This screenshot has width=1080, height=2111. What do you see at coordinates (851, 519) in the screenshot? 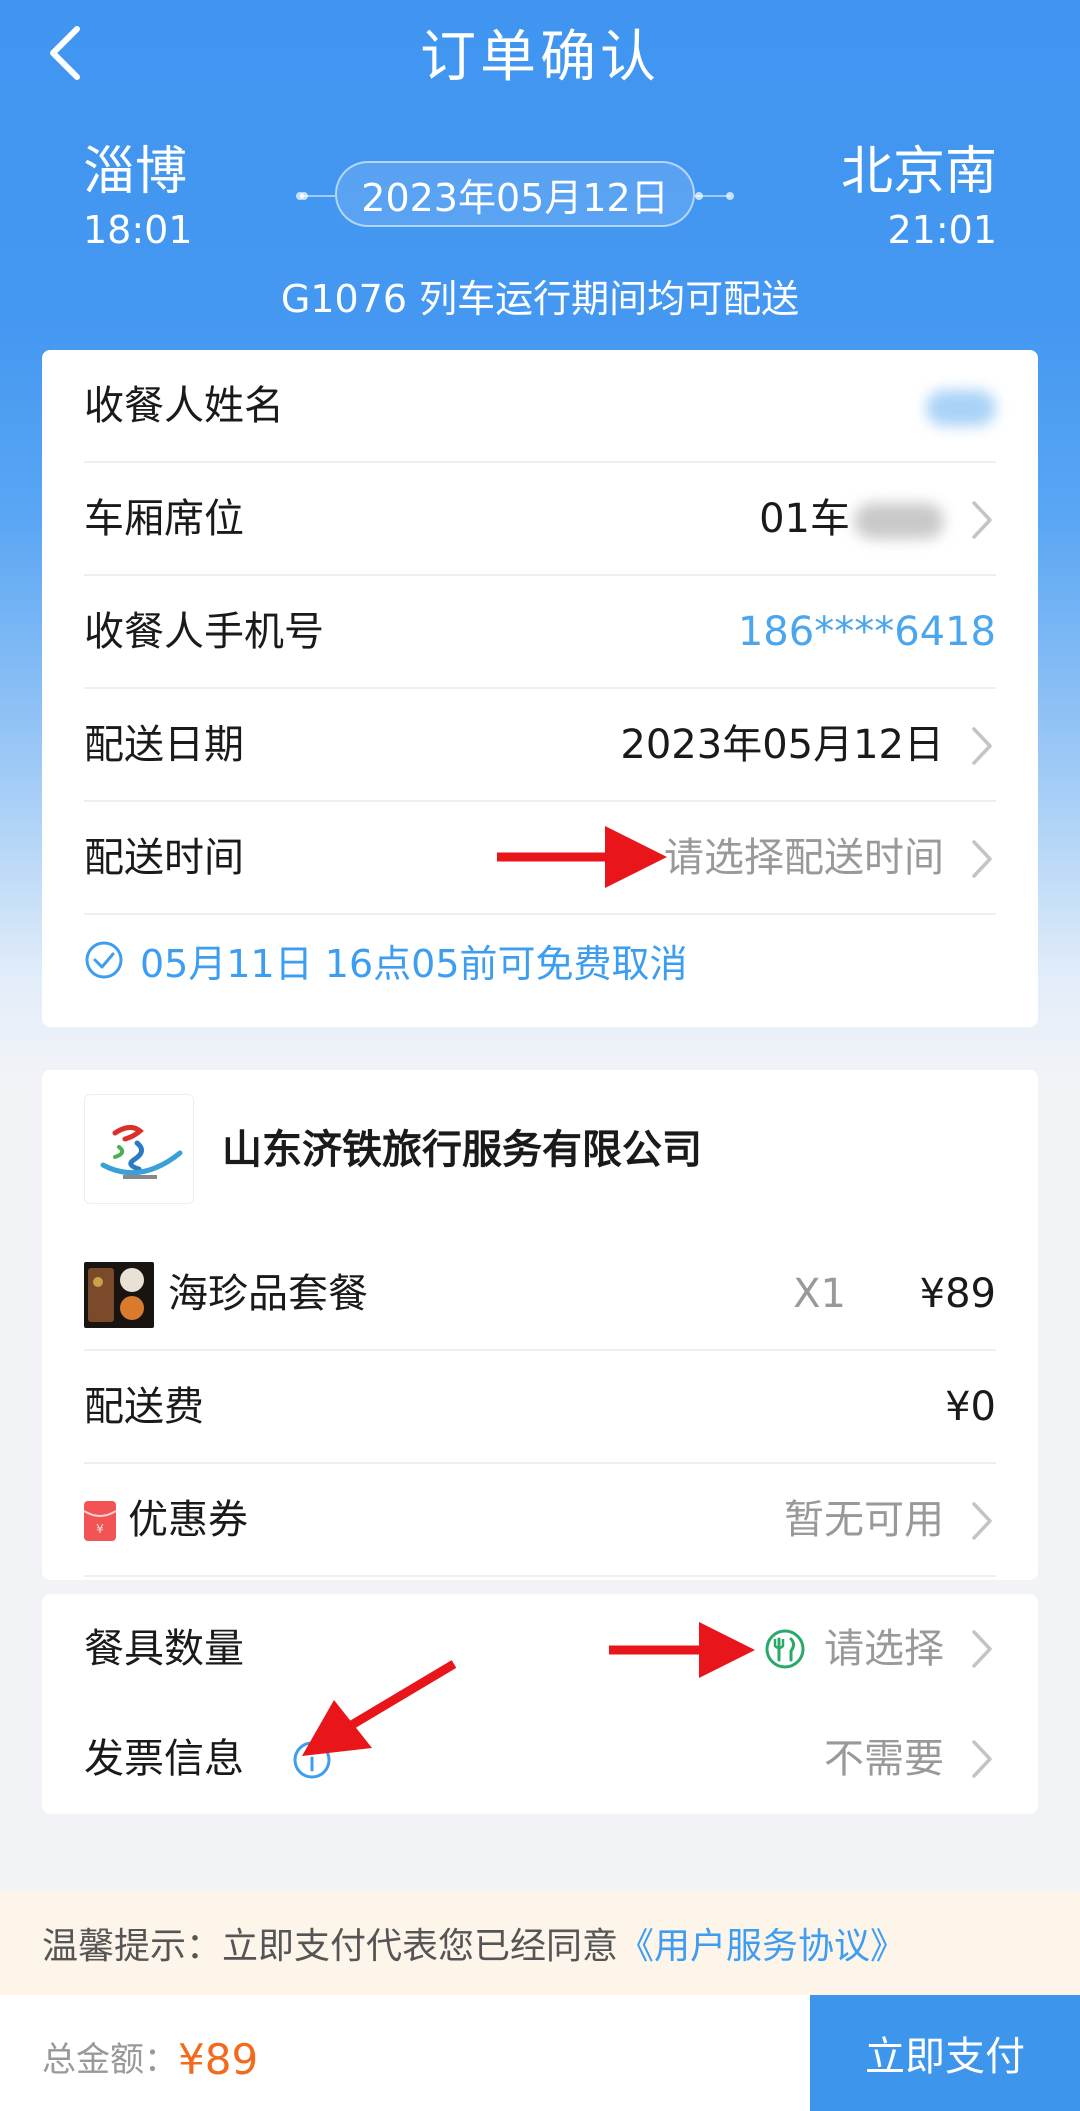
I see `seat-value: 01车` at bounding box center [851, 519].